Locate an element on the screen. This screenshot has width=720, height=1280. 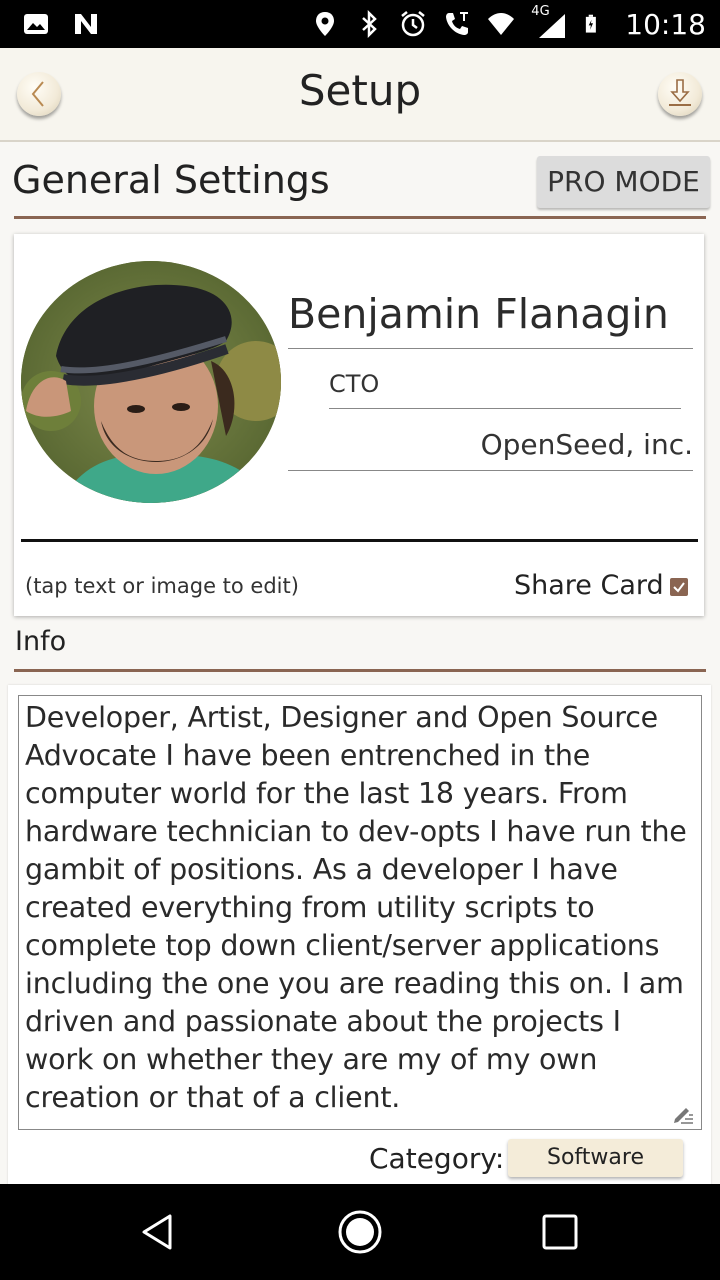
profile-photo is located at coordinates (151, 382).